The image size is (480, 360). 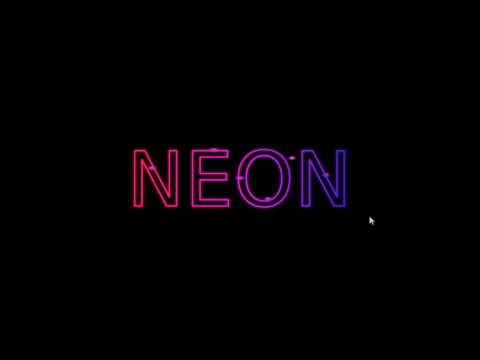 What do you see at coordinates (372, 221) in the screenshot?
I see `mouse-pointer-icon` at bounding box center [372, 221].